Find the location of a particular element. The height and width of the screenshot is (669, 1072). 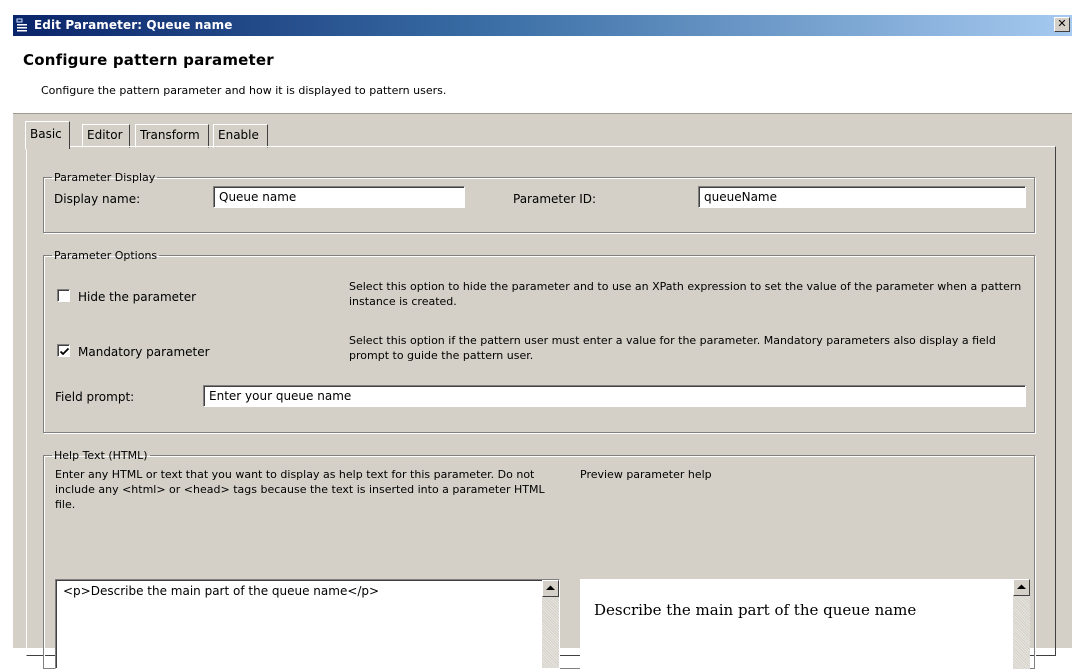

group-legend: Parameter Display is located at coordinates (105, 177).